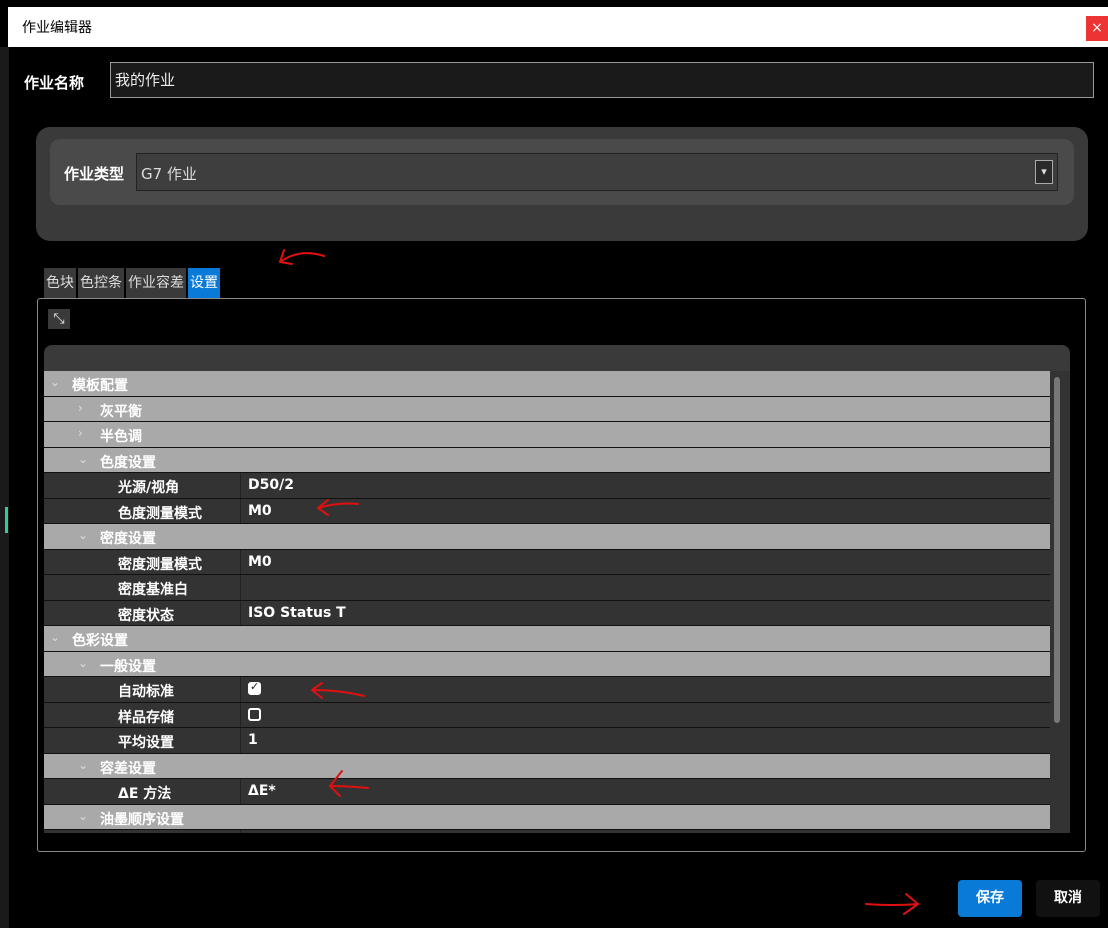 The image size is (1108, 928). Describe the element at coordinates (100, 386) in the screenshot. I see `category-label: 模板配置` at that location.